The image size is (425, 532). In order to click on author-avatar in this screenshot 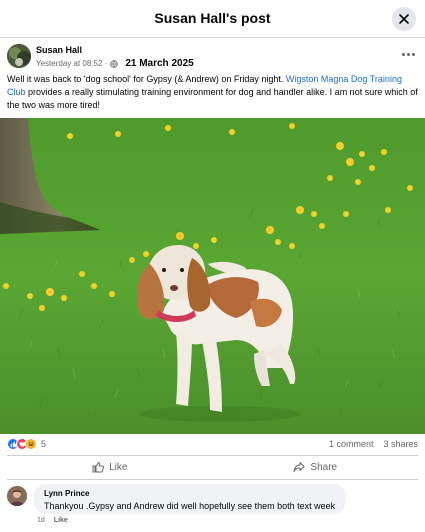, I will do `click(19, 56)`.